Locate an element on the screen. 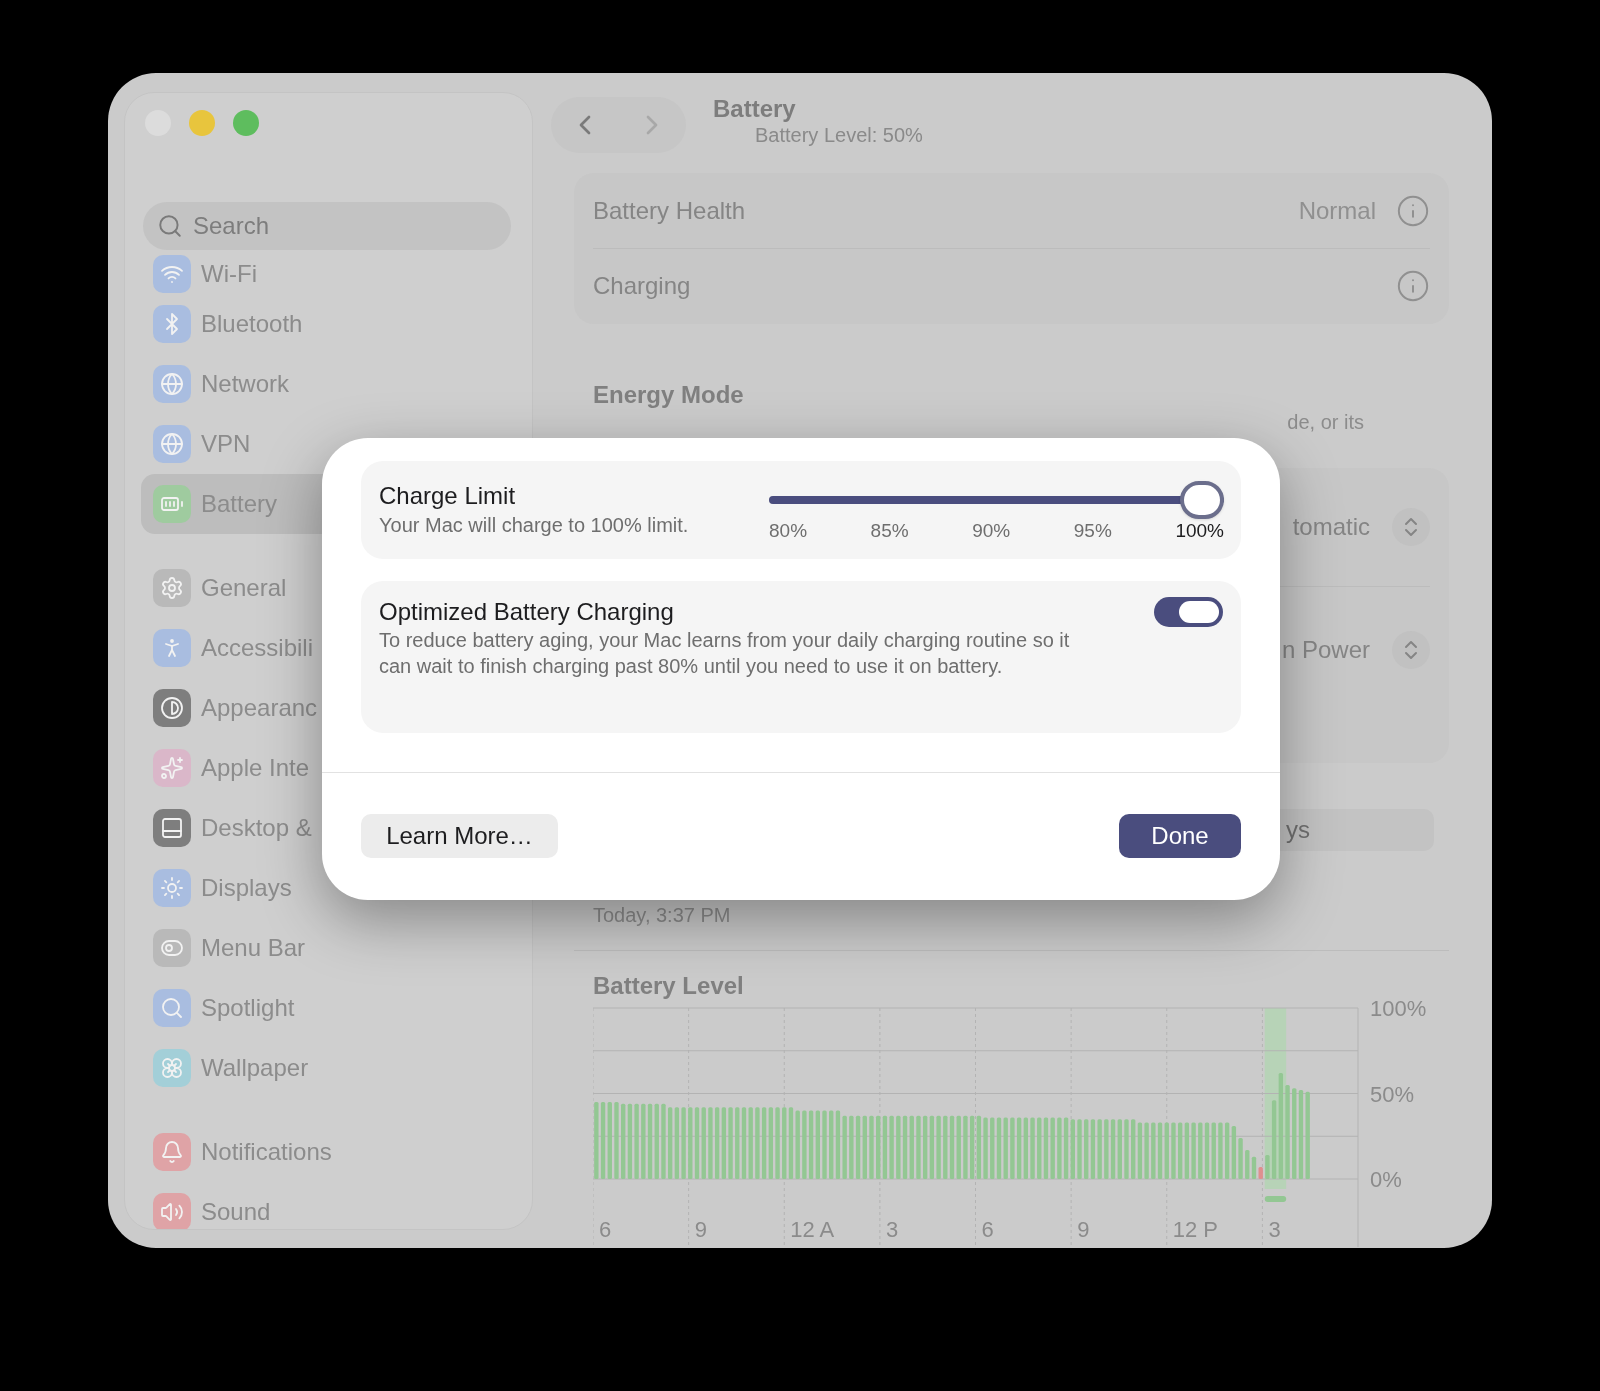 The height and width of the screenshot is (1391, 1600). tick-label: 100% is located at coordinates (1199, 531).